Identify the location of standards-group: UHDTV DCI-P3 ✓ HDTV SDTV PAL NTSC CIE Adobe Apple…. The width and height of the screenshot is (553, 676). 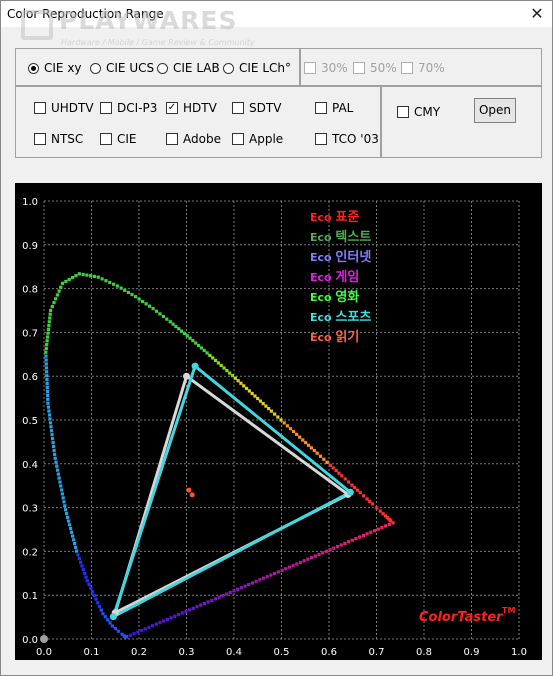
(198, 122).